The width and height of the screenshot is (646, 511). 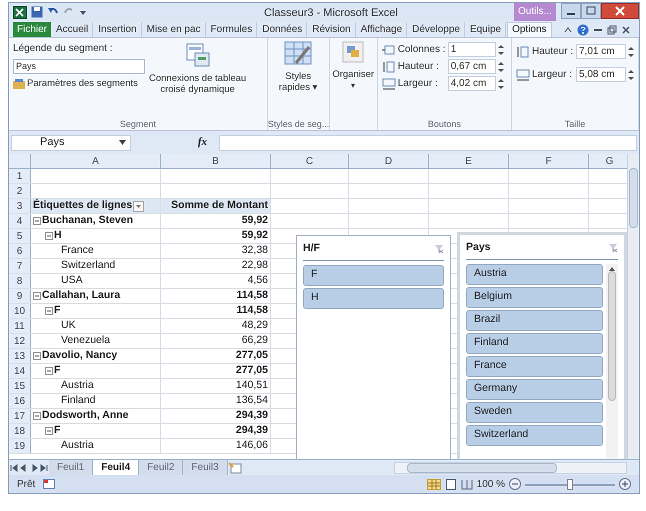 I want to click on window-restore-icon, so click(x=612, y=29).